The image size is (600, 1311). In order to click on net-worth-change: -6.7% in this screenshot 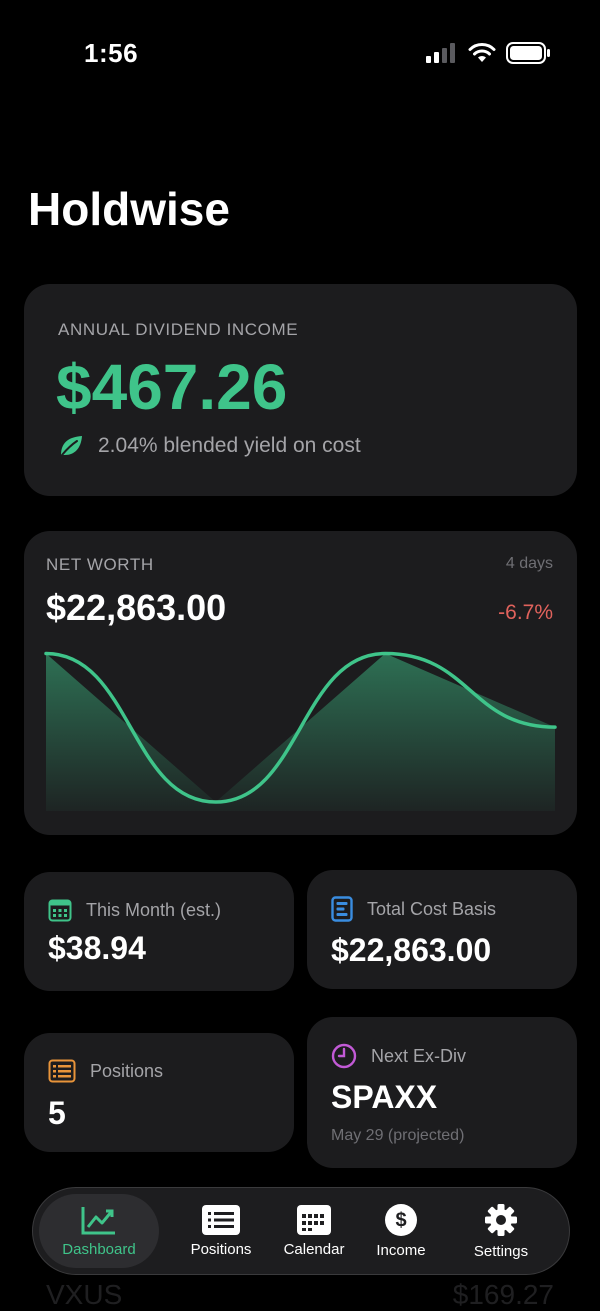, I will do `click(525, 612)`.